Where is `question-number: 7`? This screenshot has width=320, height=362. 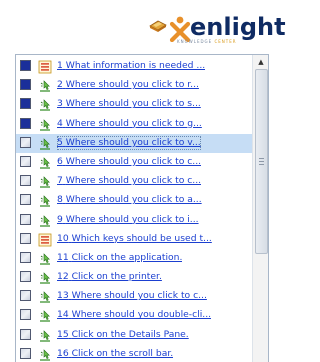 question-number: 7 is located at coordinates (60, 181).